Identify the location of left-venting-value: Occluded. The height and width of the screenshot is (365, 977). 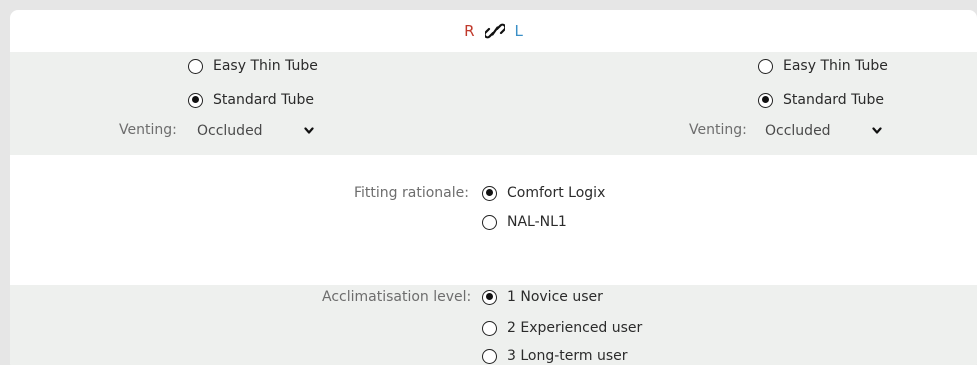
(798, 131).